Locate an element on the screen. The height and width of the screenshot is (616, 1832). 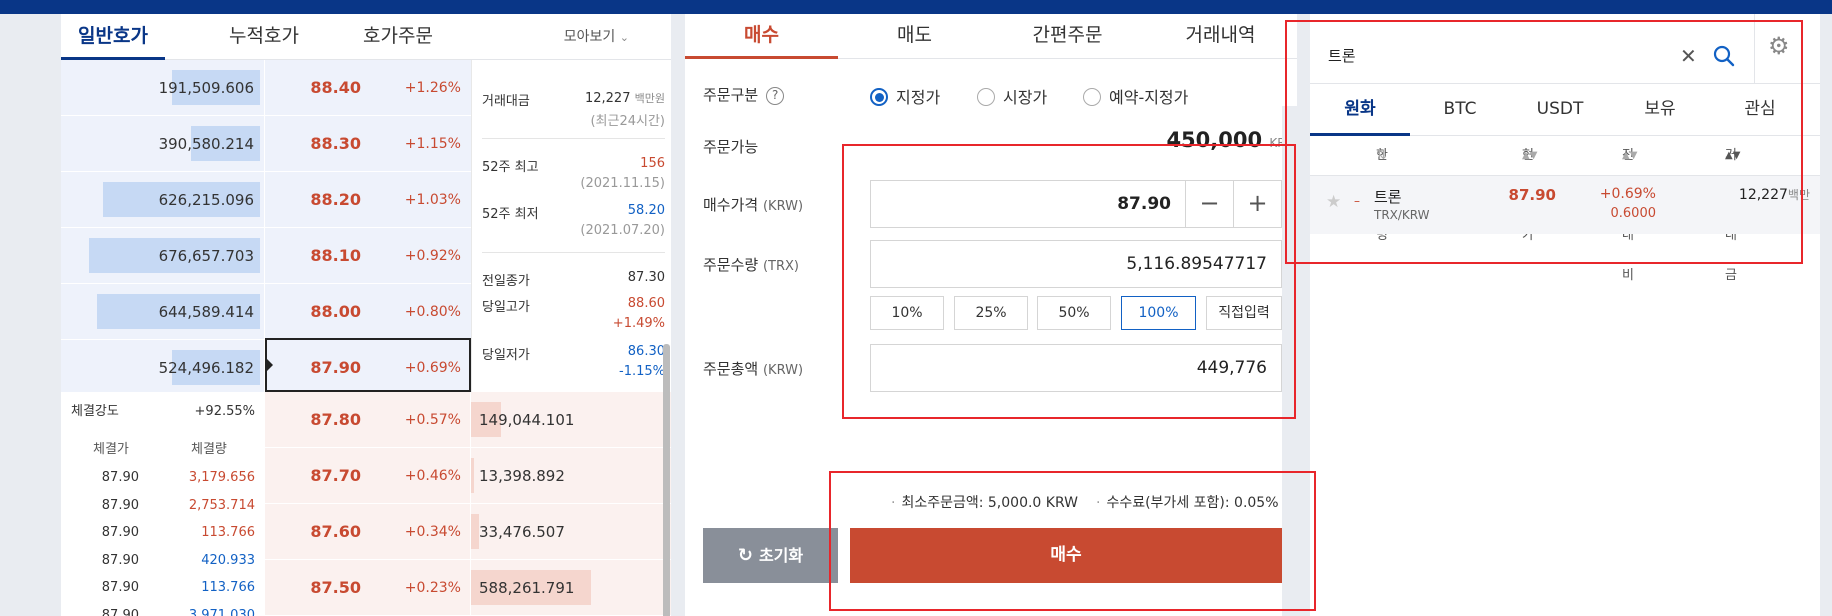
available-label: 주문가능 is located at coordinates (731, 147).